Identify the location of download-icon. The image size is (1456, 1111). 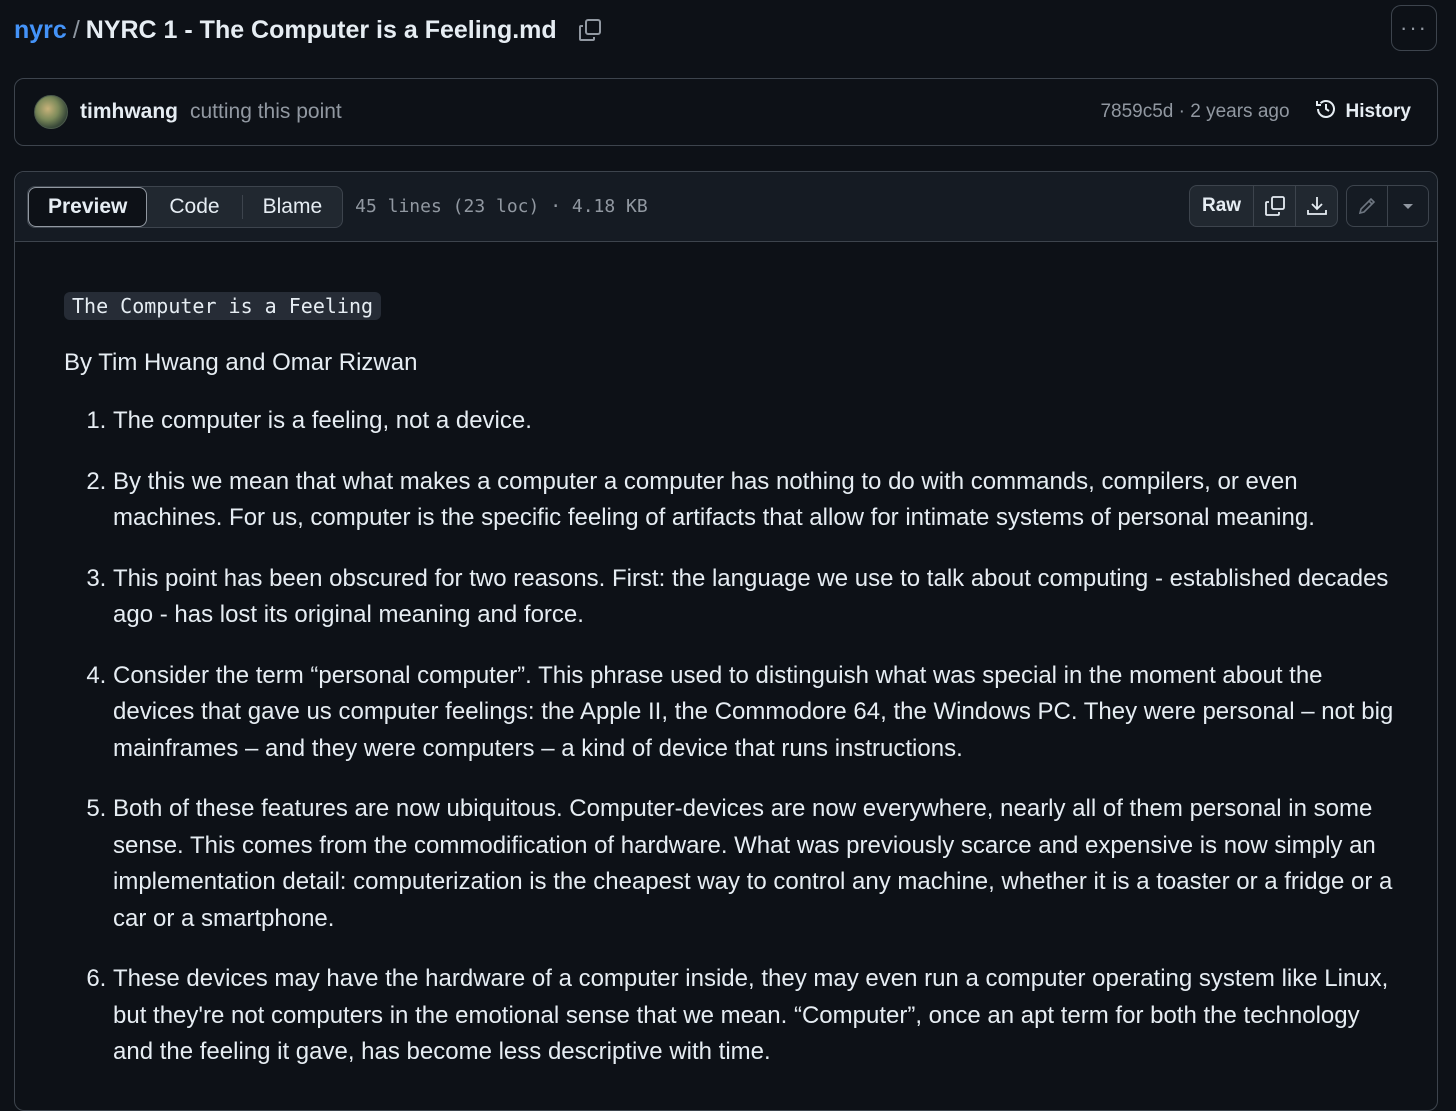
(1316, 206).